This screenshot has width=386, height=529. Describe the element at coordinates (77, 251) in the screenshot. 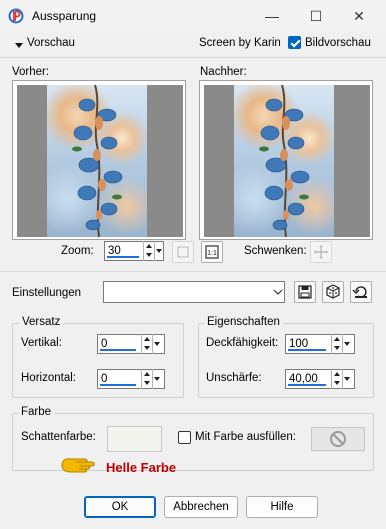

I see `zoom-label: Zoom:` at that location.